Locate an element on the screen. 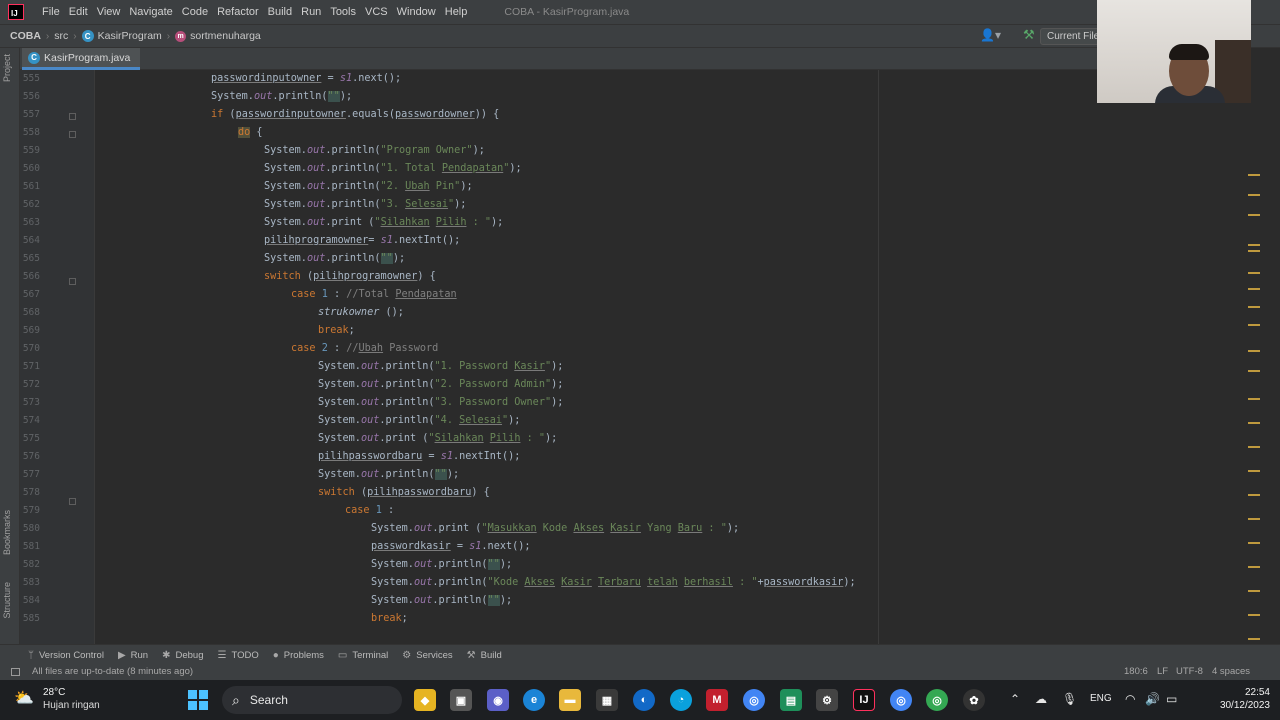  breadcrumb-project: COBA is located at coordinates (25, 36).